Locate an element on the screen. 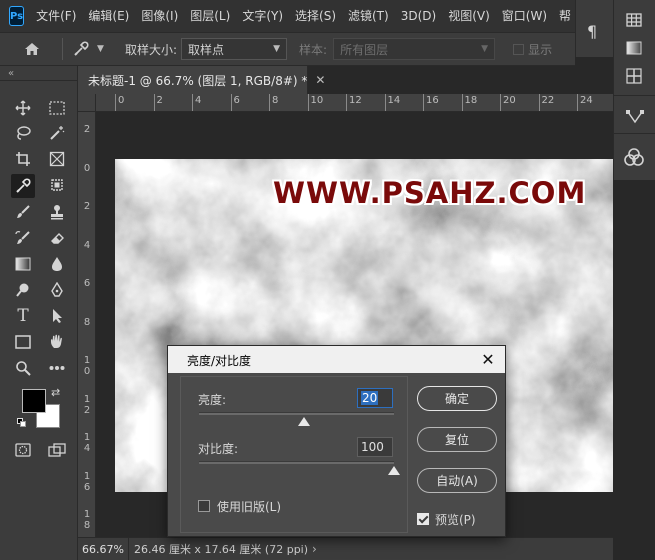 The height and width of the screenshot is (560, 655). eraser-tool-icon is located at coordinates (57, 238).